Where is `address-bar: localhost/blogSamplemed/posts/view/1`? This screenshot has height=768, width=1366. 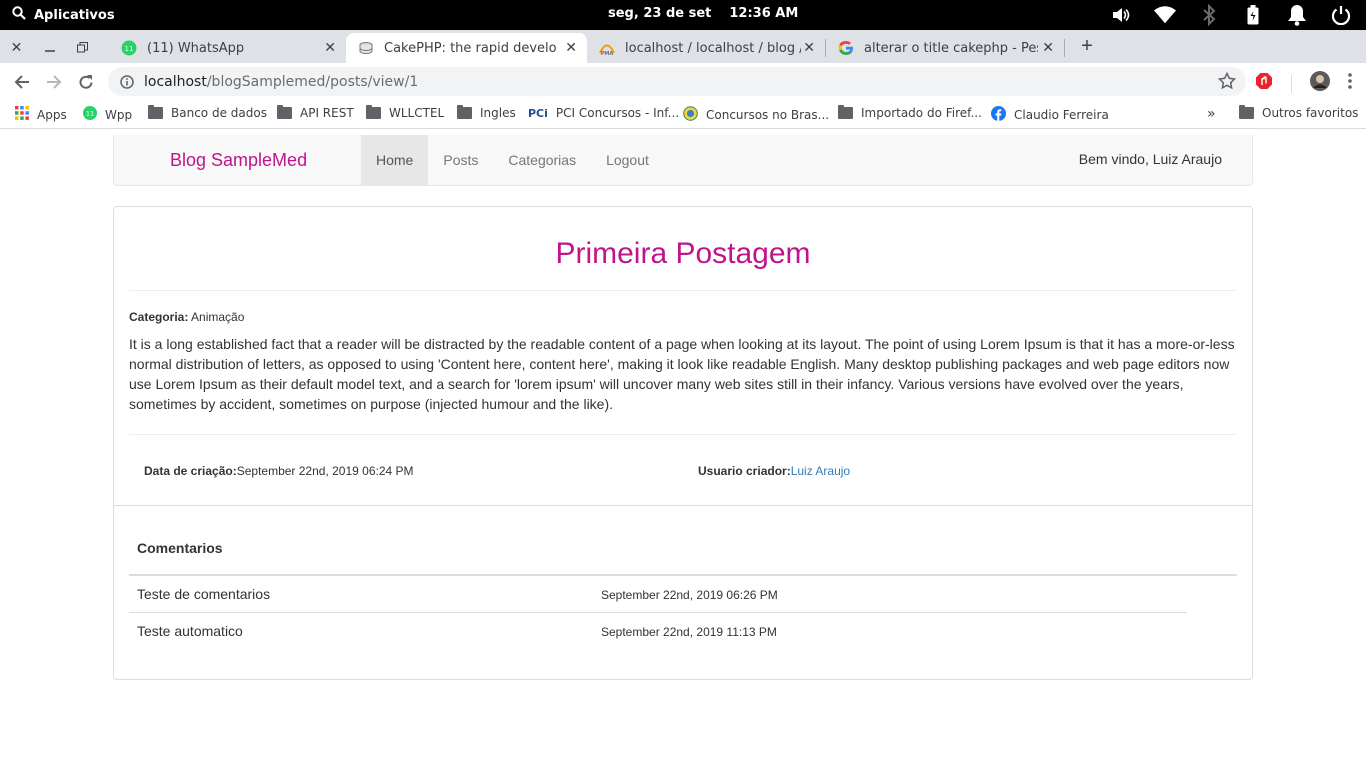
address-bar: localhost/blogSamplemed/posts/view/1 is located at coordinates (677, 81).